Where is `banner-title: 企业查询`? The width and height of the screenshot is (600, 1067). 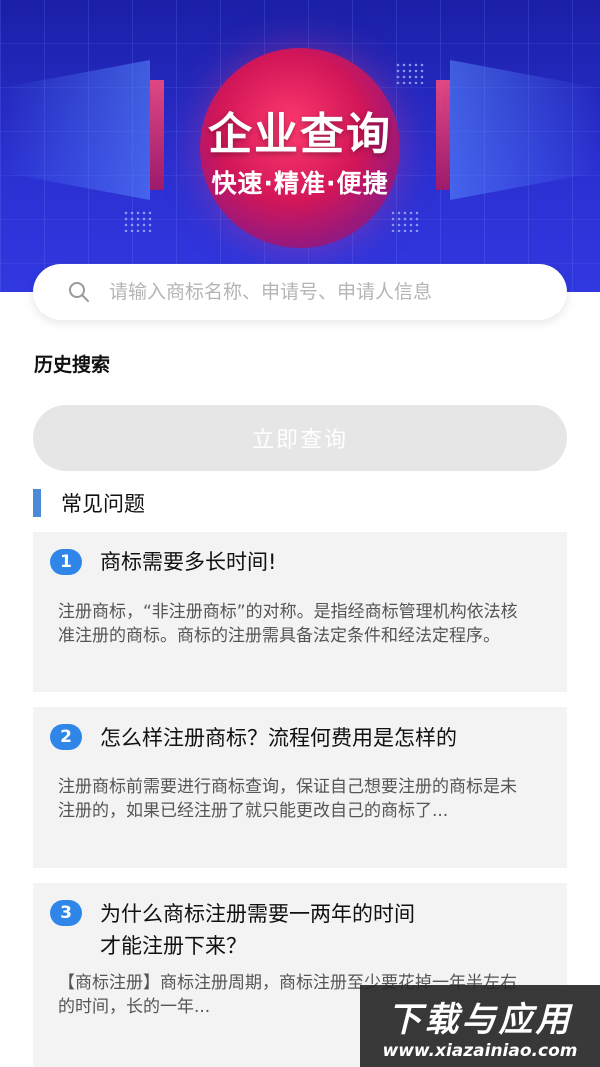 banner-title: 企业查询 is located at coordinates (300, 134).